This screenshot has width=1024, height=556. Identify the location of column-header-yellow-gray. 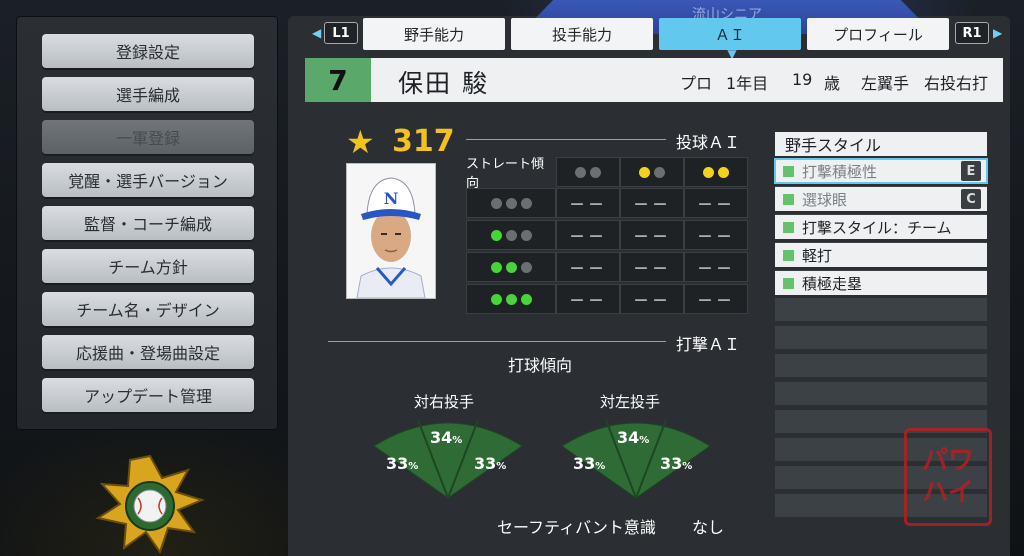
(652, 172).